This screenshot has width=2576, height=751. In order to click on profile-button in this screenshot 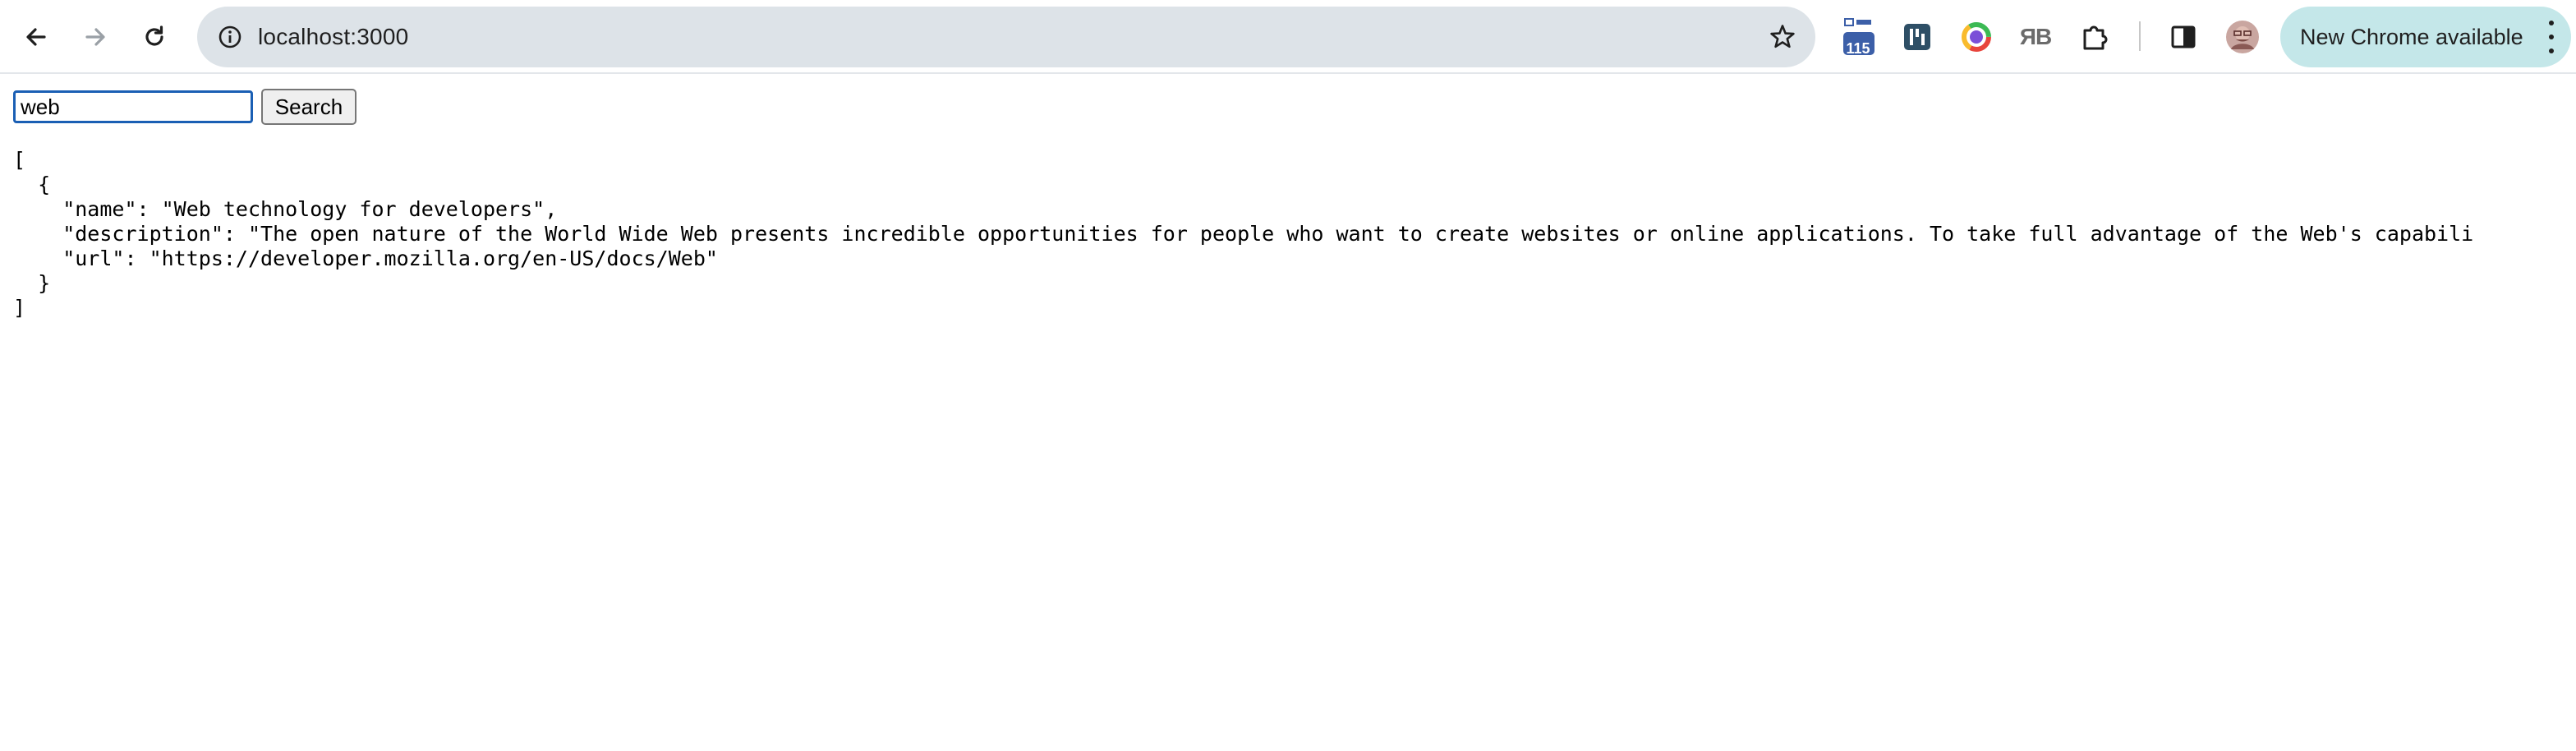, I will do `click(2242, 37)`.